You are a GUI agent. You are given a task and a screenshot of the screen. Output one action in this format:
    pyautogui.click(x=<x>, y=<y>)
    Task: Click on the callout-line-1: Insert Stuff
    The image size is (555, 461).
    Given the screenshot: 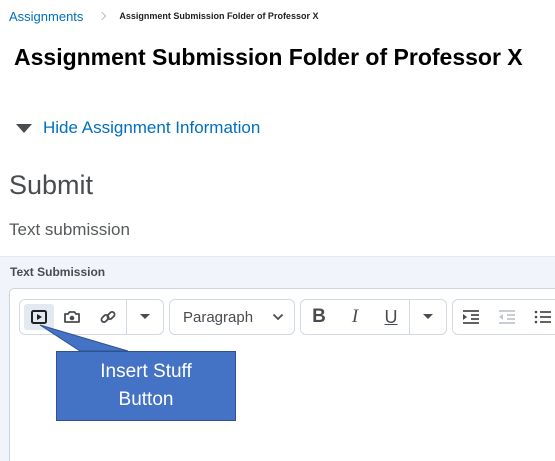 What is the action you would take?
    pyautogui.click(x=146, y=371)
    